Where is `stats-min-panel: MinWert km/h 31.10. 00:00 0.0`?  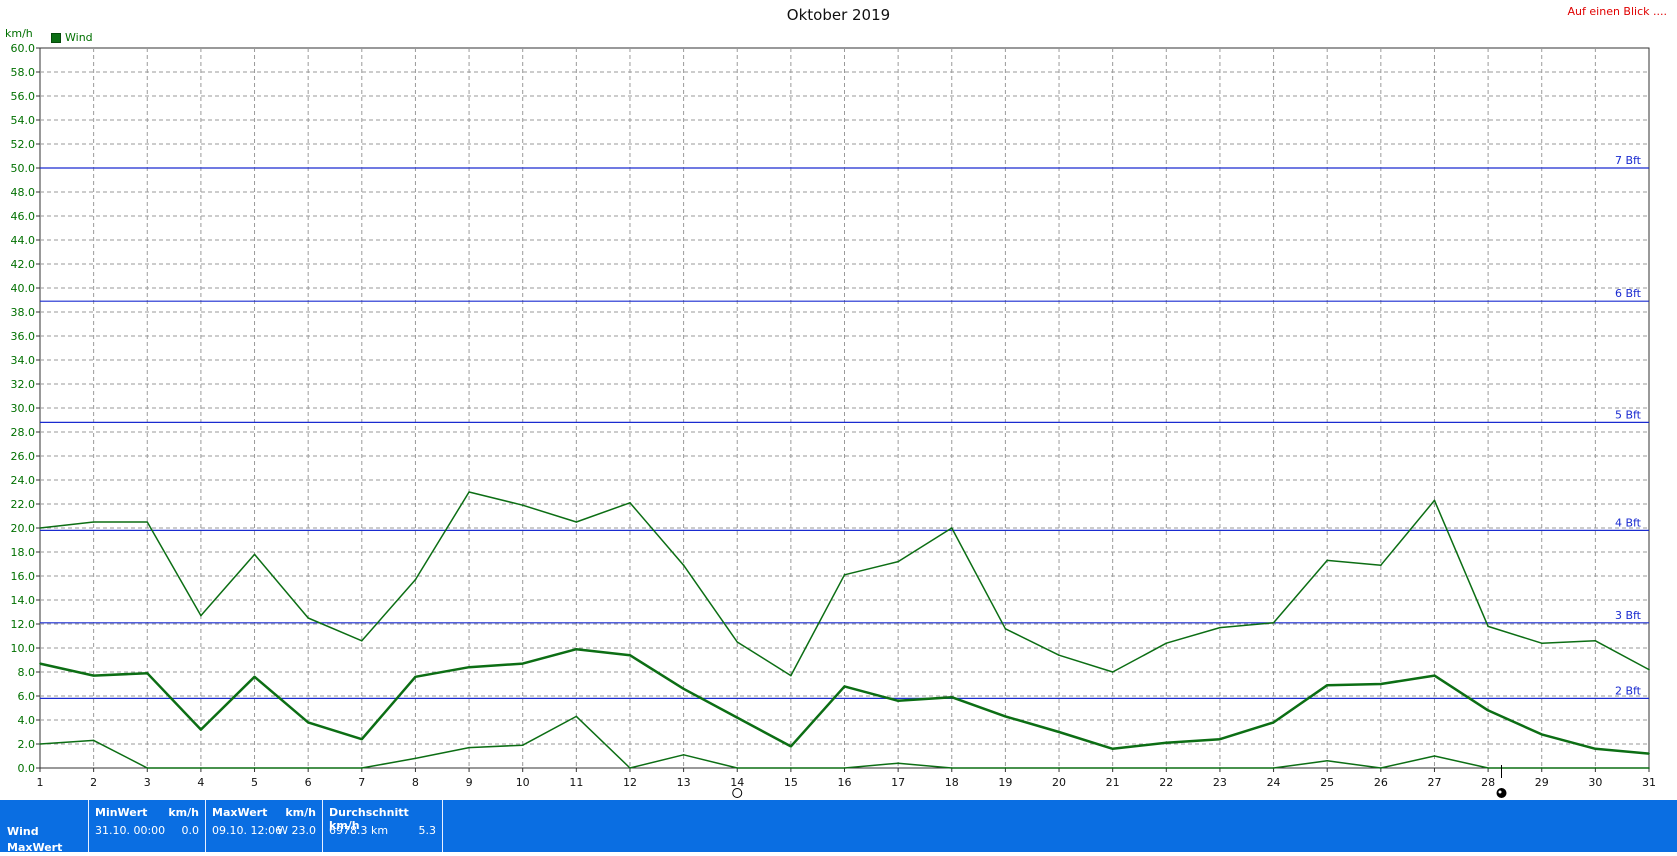 stats-min-panel: MinWert km/h 31.10. 00:00 0.0 is located at coordinates (146, 826).